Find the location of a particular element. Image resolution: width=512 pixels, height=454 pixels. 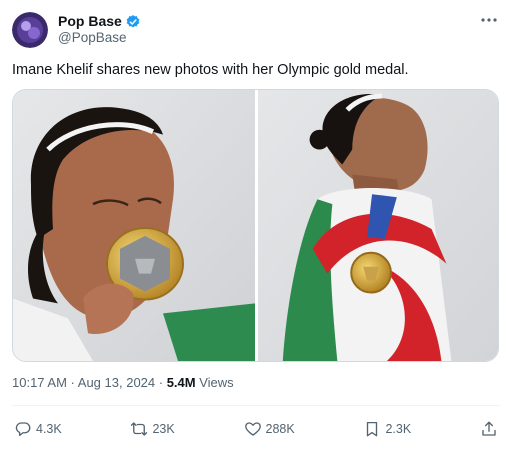

reply-count: 4.3K is located at coordinates (49, 429).